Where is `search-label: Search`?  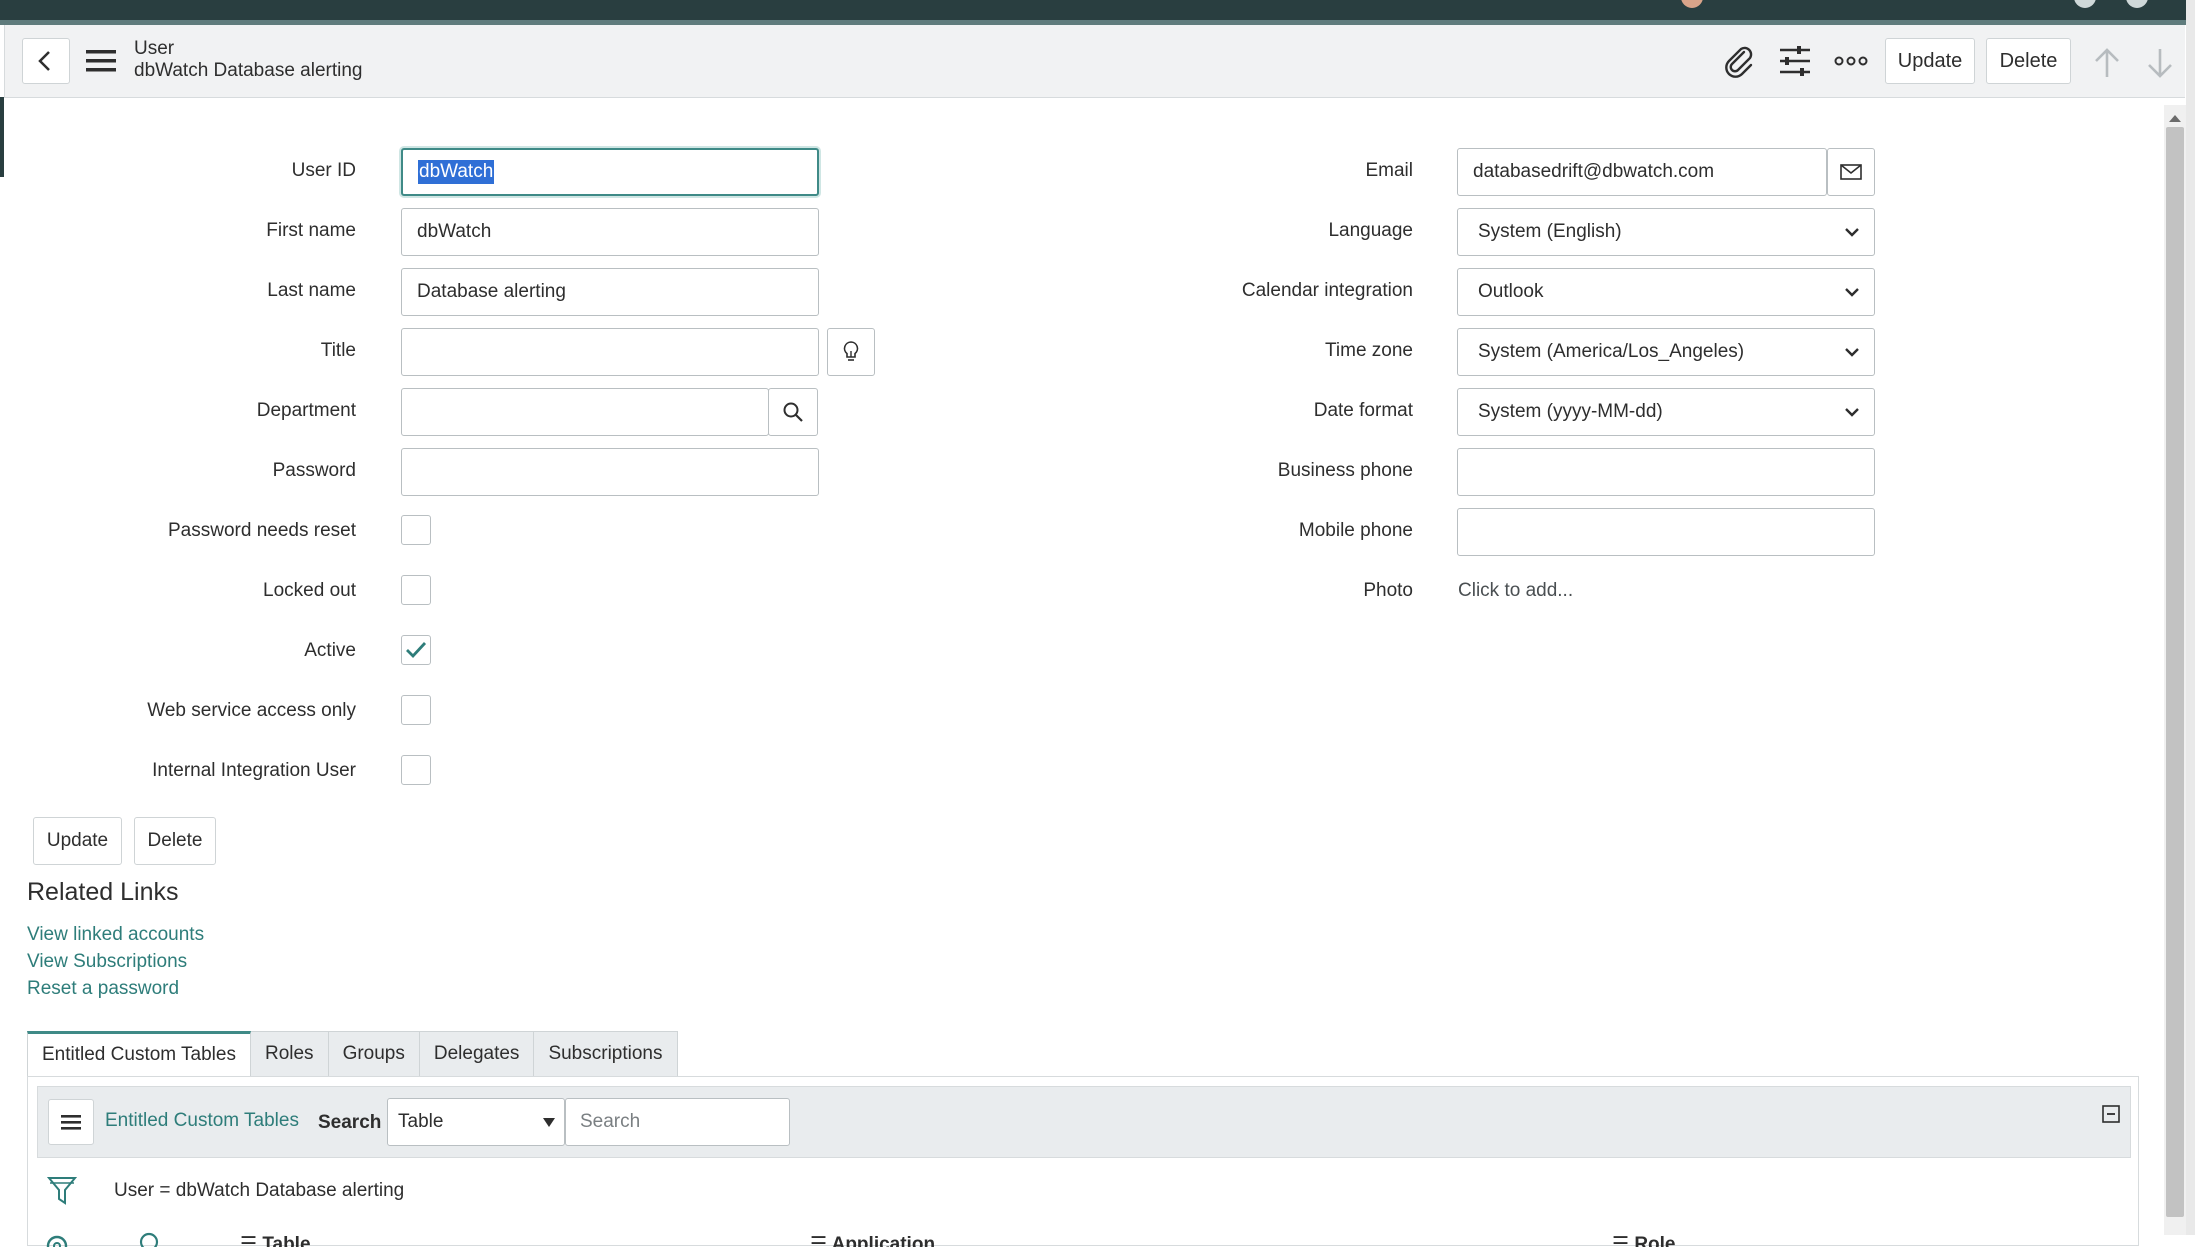 search-label: Search is located at coordinates (350, 1122).